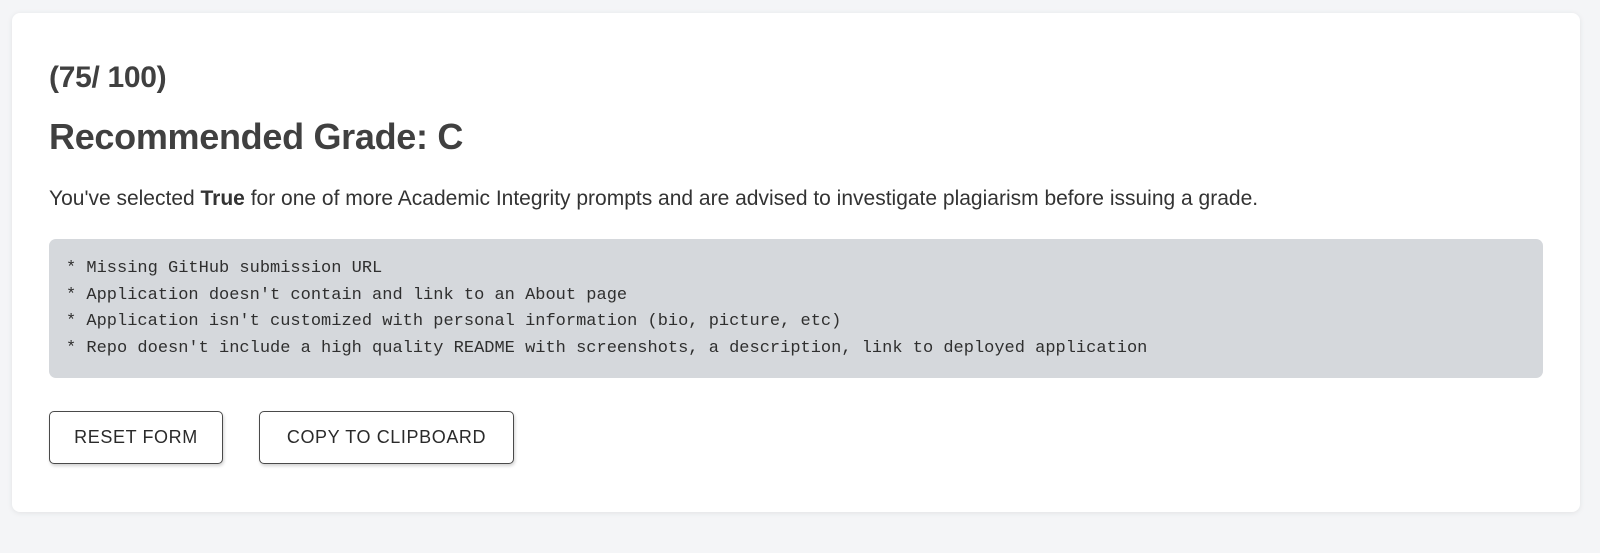 This screenshot has height=553, width=1600. I want to click on feedback-line: * Missing GitHub submission URL, so click(224, 268).